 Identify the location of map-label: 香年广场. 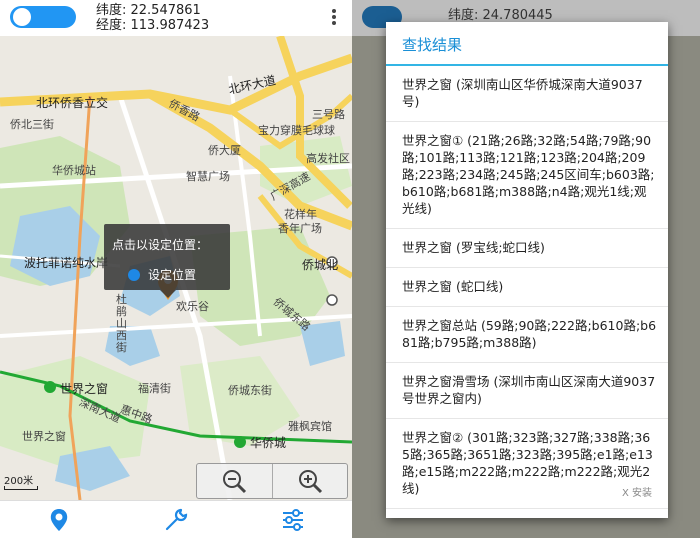
(300, 228).